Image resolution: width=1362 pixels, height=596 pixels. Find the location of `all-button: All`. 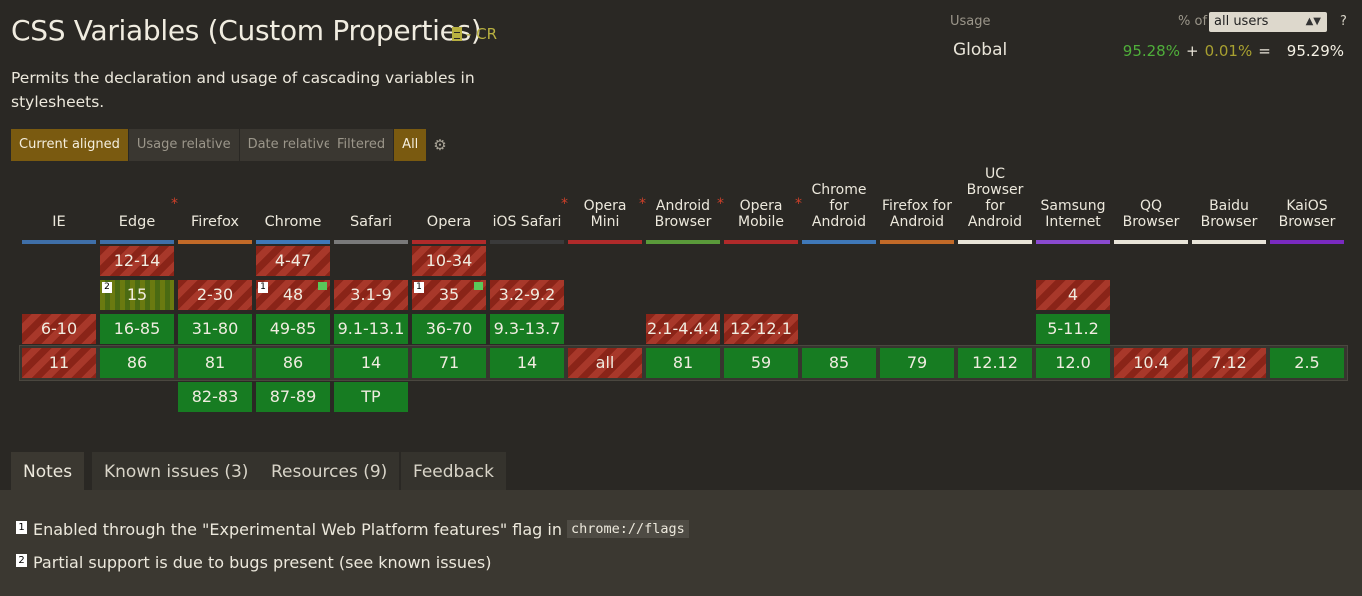

all-button: All is located at coordinates (411, 145).